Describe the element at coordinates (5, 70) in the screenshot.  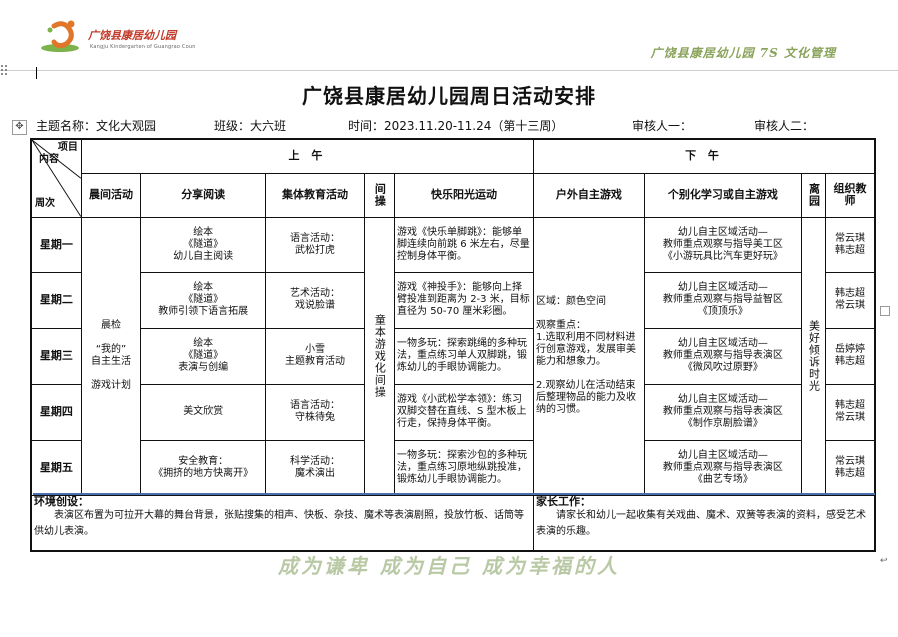
I see `drag-dots-icon` at that location.